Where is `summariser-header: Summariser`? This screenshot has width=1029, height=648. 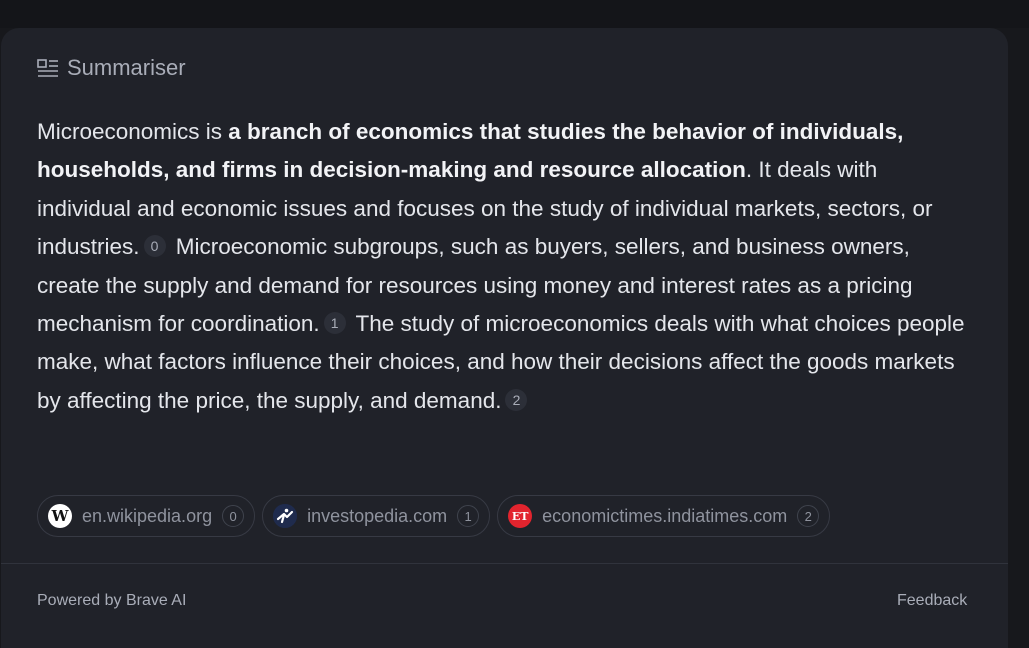 summariser-header: Summariser is located at coordinates (111, 68).